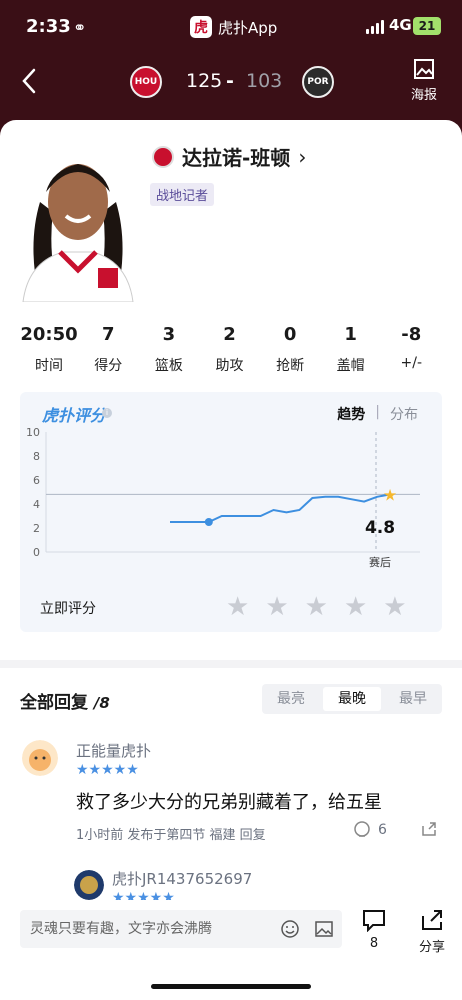 The image size is (462, 1000). I want to click on stat-value: 1, so click(350, 334).